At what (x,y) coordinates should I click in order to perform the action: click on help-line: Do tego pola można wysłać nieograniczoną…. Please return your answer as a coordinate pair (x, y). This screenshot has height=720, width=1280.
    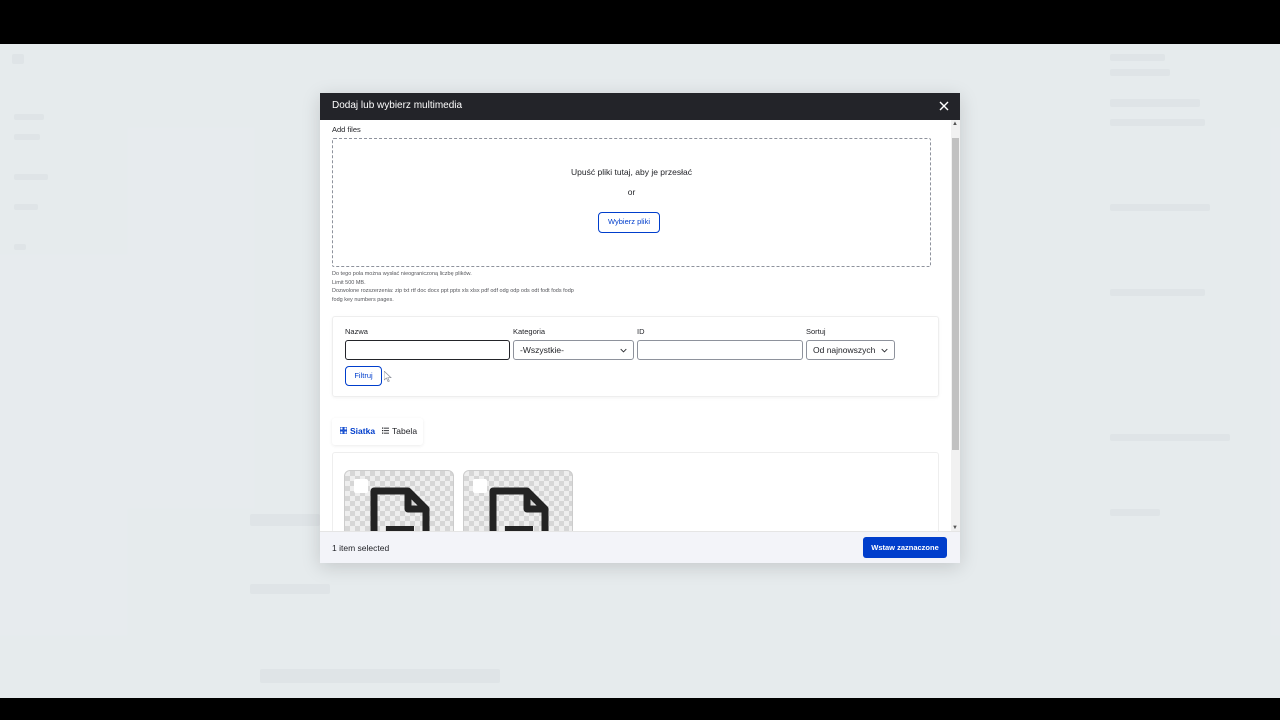
    Looking at the image, I should click on (402, 274).